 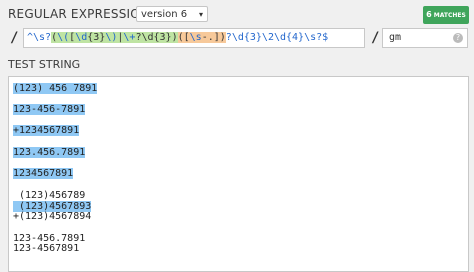 I want to click on line-text: +(123)4567894, so click(x=52, y=216).